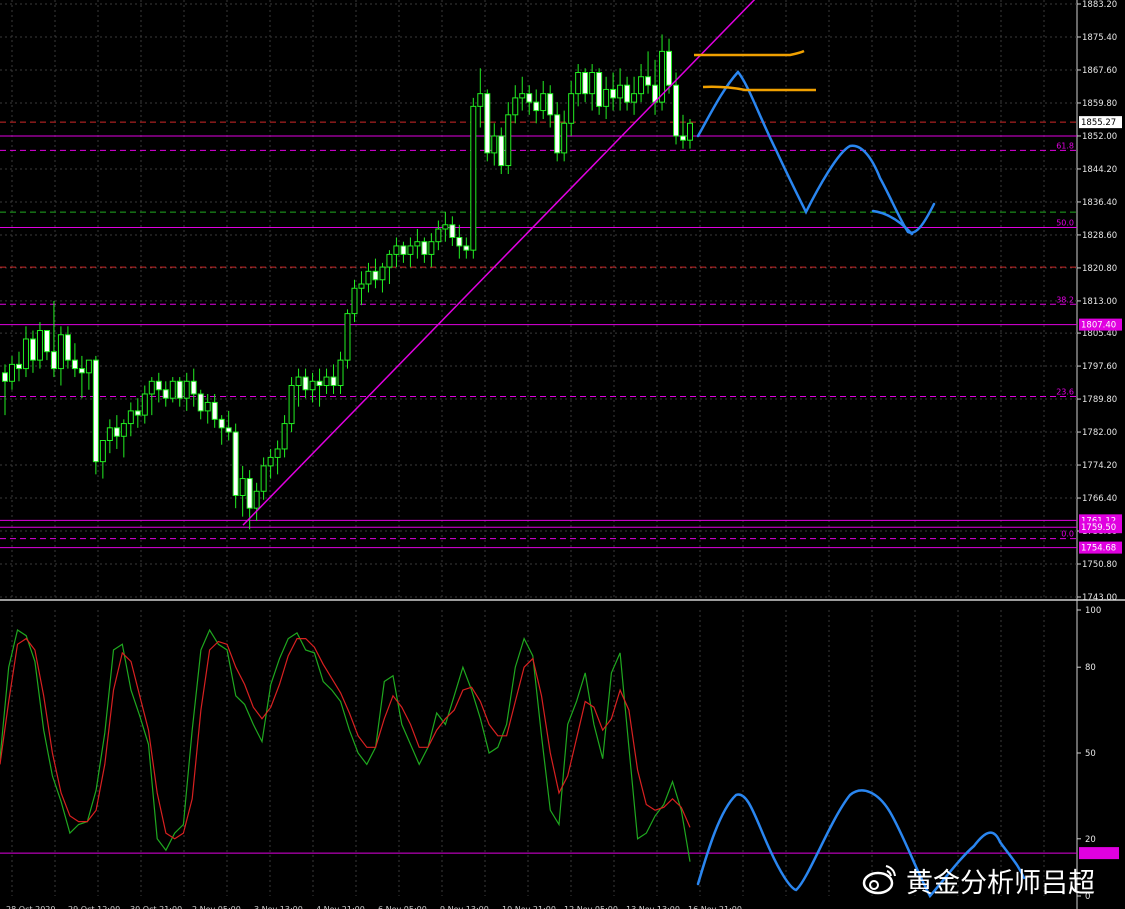  Describe the element at coordinates (1093, 611) in the screenshot. I see `osc-tick-label: 100` at that location.